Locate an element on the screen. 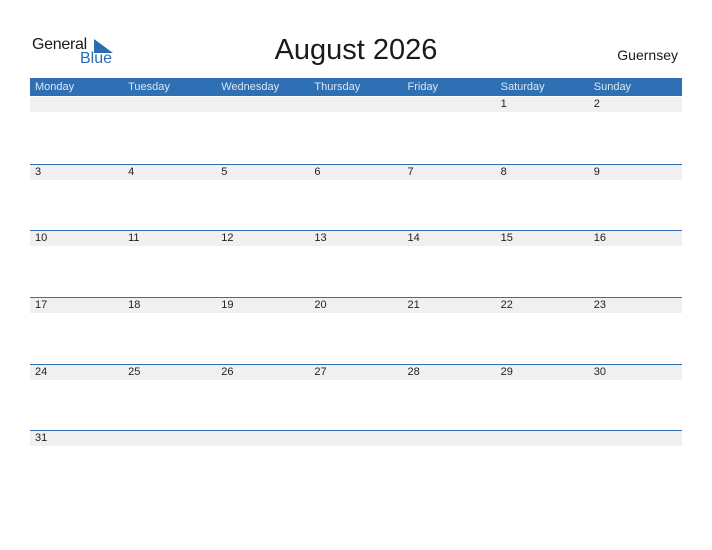 The width and height of the screenshot is (712, 550). day-cell: 4 is located at coordinates (131, 171).